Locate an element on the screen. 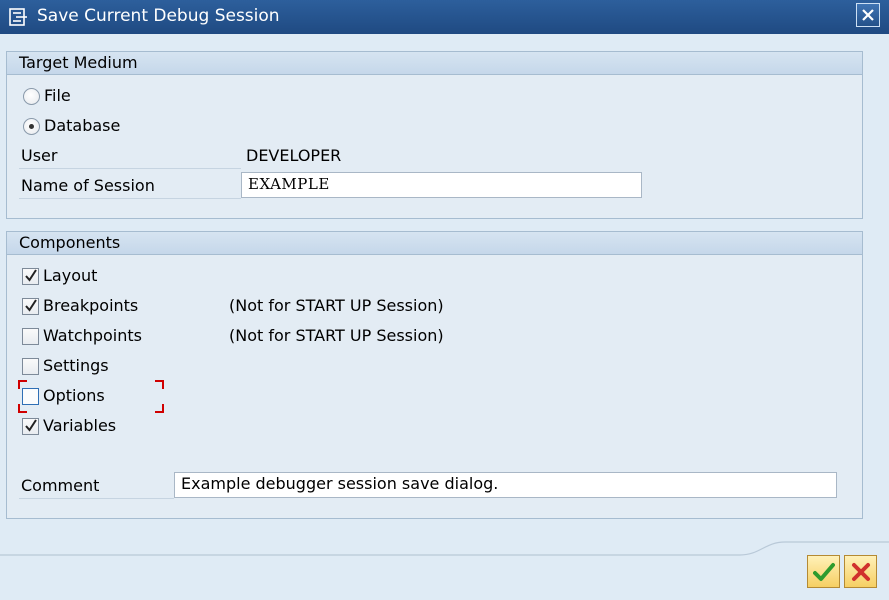  watchpoints-note: (Not for START UP Session) is located at coordinates (336, 335).